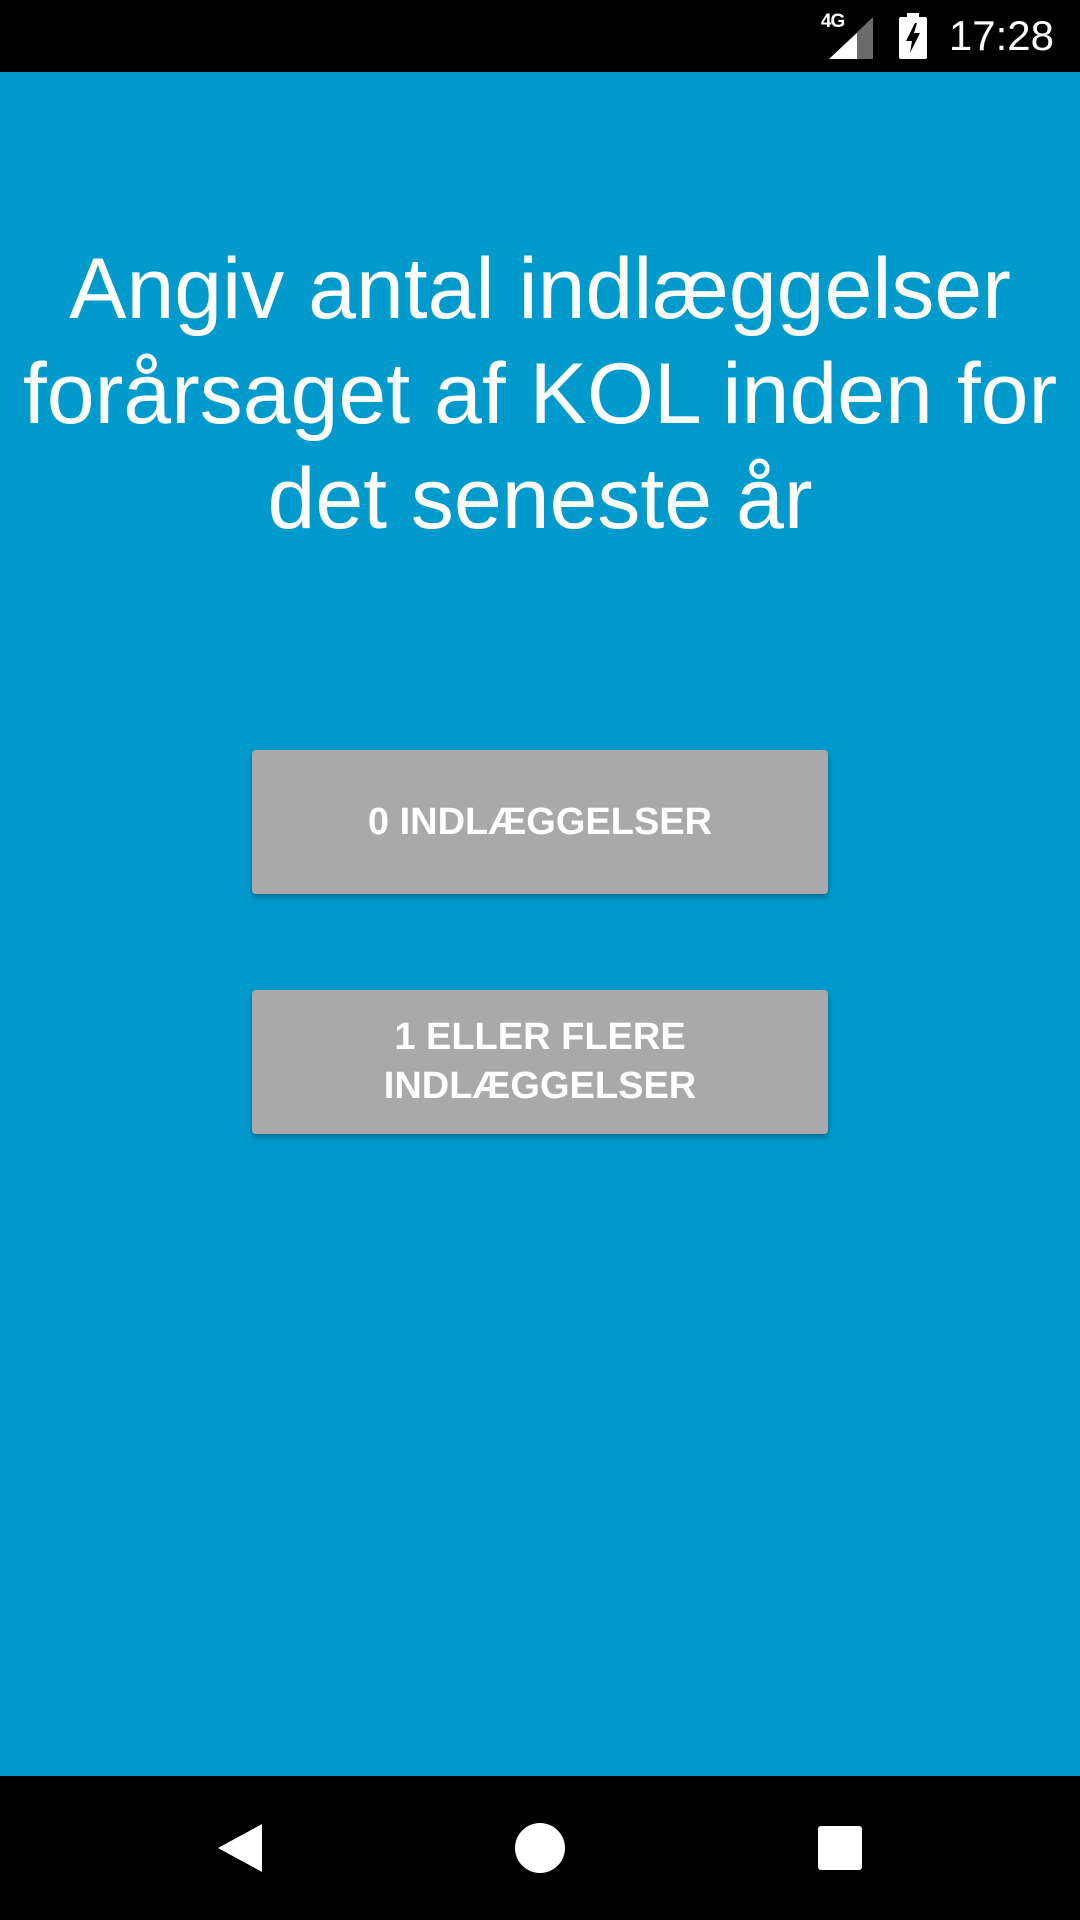 This screenshot has width=1080, height=1920. I want to click on home-icon, so click(540, 1848).